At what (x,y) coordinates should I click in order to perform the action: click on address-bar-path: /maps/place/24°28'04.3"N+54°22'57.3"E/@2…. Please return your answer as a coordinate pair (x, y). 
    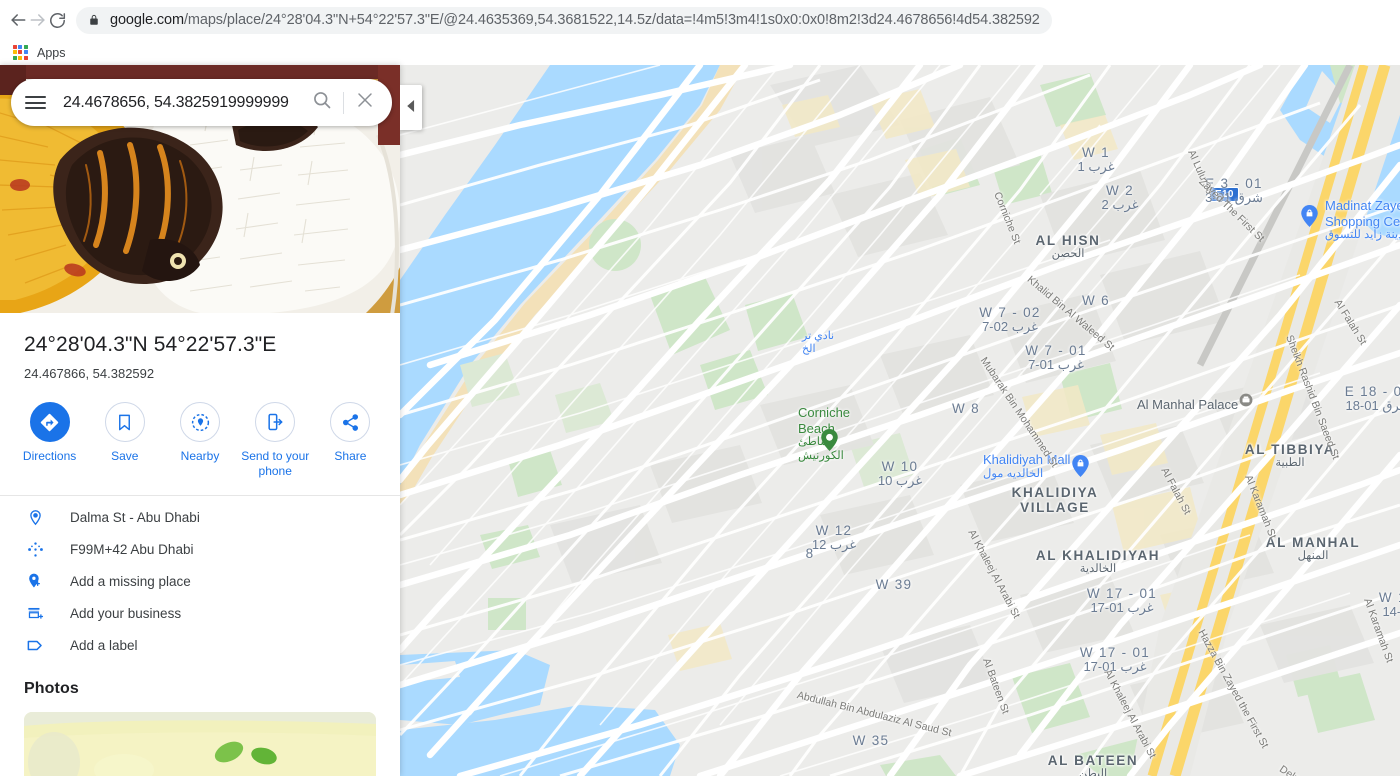
    Looking at the image, I should click on (611, 20).